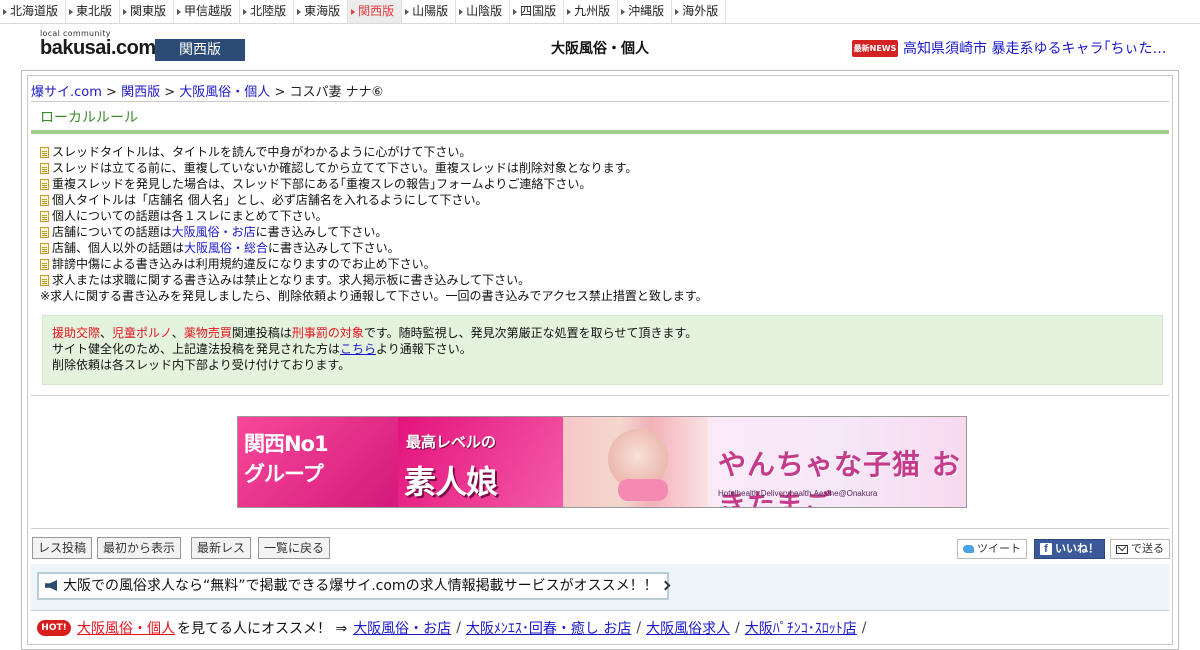 The width and height of the screenshot is (1200, 650). What do you see at coordinates (699, 11) in the screenshot?
I see `region-tab-overseas: 海外版` at bounding box center [699, 11].